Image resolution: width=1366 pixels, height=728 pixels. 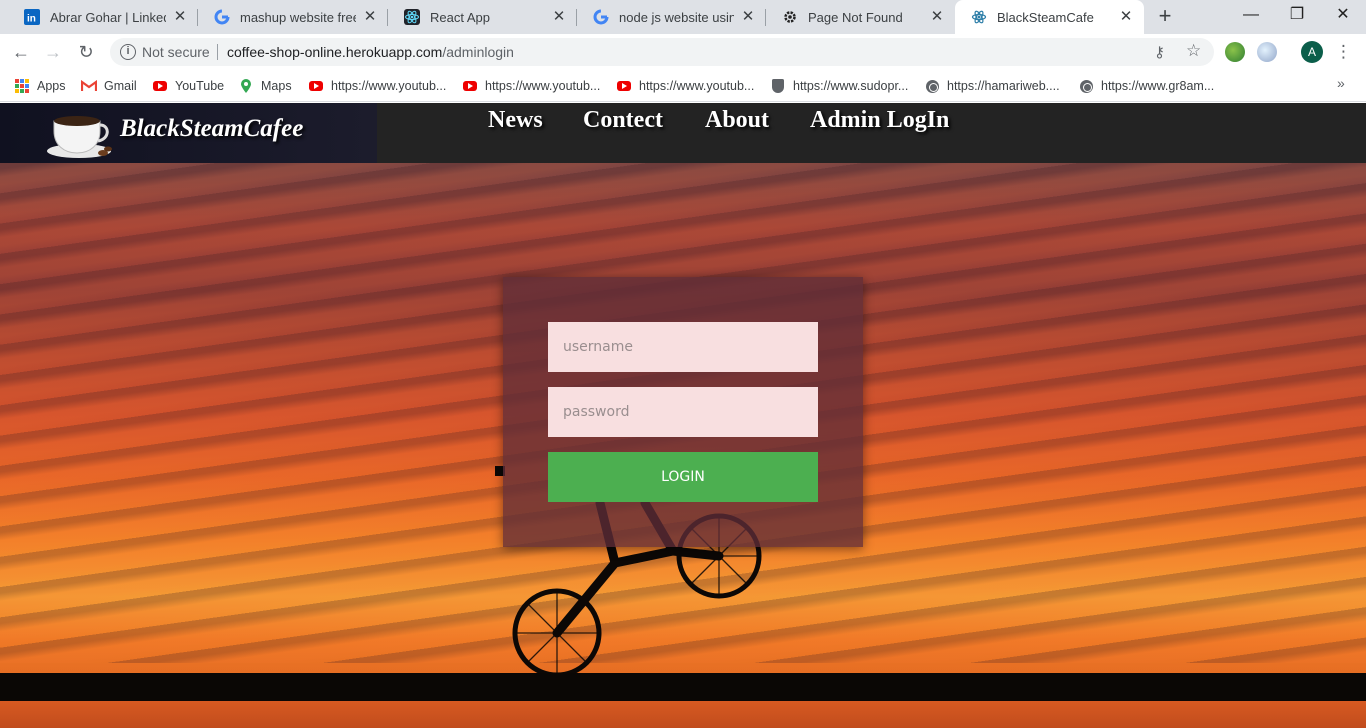 I want to click on nav-admin-login-link: Admin LogIn, so click(x=879, y=120).